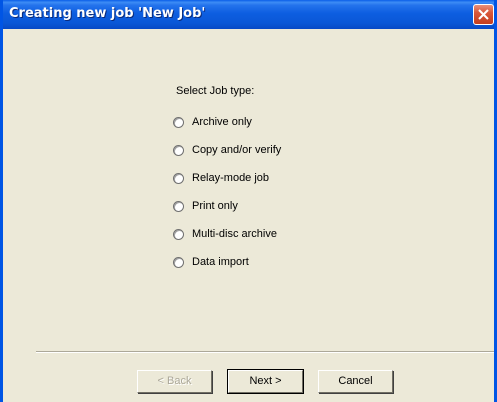 This screenshot has width=497, height=402. I want to click on radio-print-only: Print only, so click(205, 206).